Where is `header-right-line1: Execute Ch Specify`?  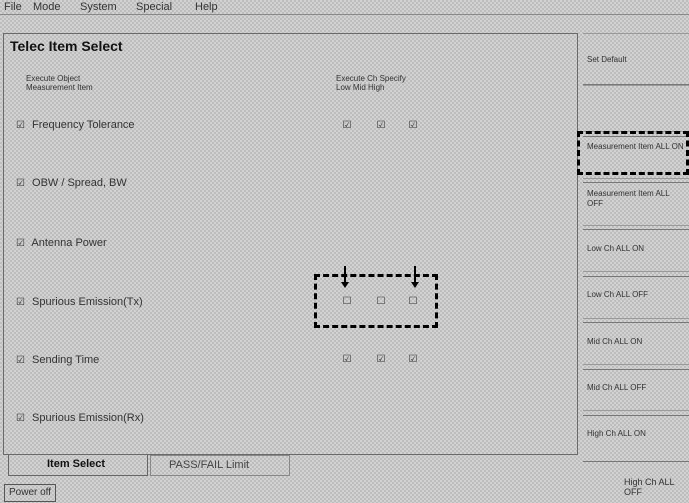 header-right-line1: Execute Ch Specify is located at coordinates (371, 78).